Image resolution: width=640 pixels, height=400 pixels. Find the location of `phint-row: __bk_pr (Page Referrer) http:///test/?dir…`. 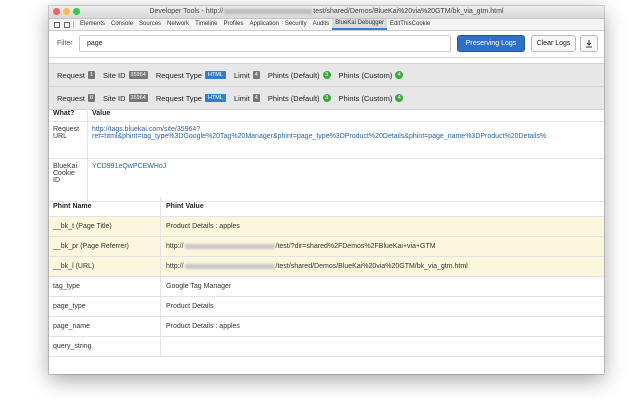

phint-row: __bk_pr (Page Referrer) http:///test/?dir… is located at coordinates (326, 247).